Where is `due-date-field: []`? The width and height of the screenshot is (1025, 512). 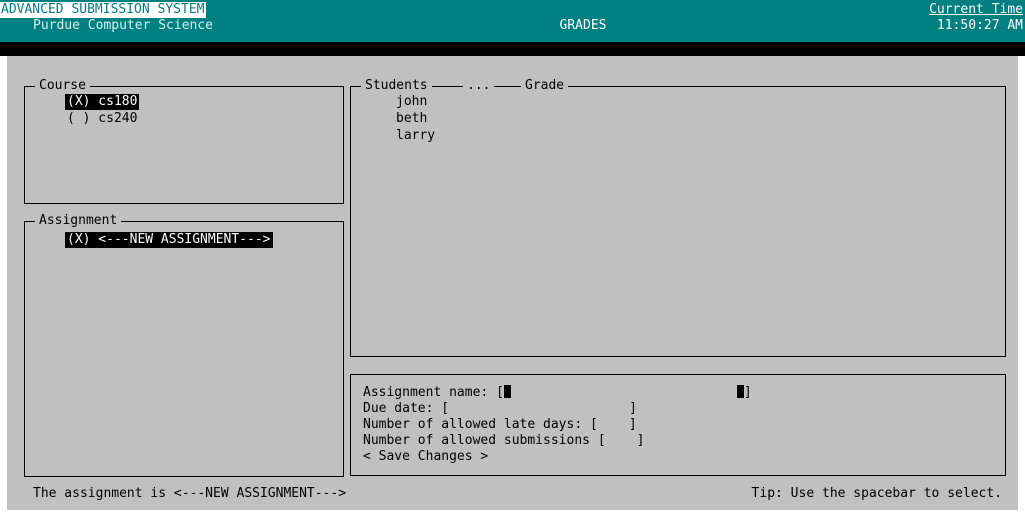 due-date-field: [] is located at coordinates (539, 408).